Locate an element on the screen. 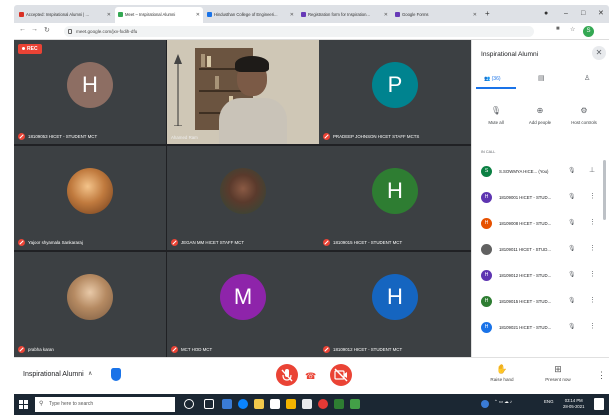 This screenshot has width=613, height=415. browser-tab: Registration form for Inspiration... ✕ is located at coordinates (344, 15).